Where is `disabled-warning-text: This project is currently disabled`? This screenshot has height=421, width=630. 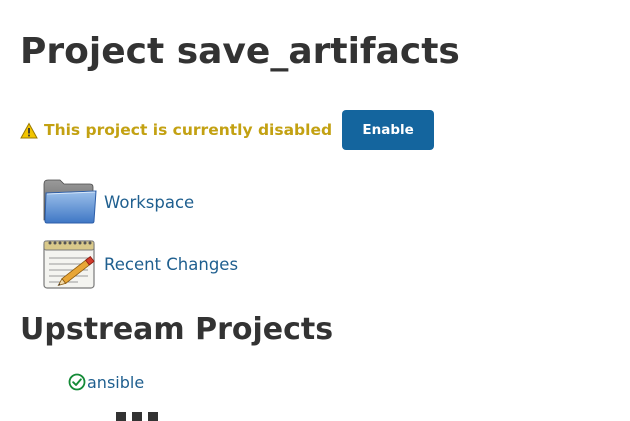
disabled-warning-text: This project is currently disabled is located at coordinates (188, 130).